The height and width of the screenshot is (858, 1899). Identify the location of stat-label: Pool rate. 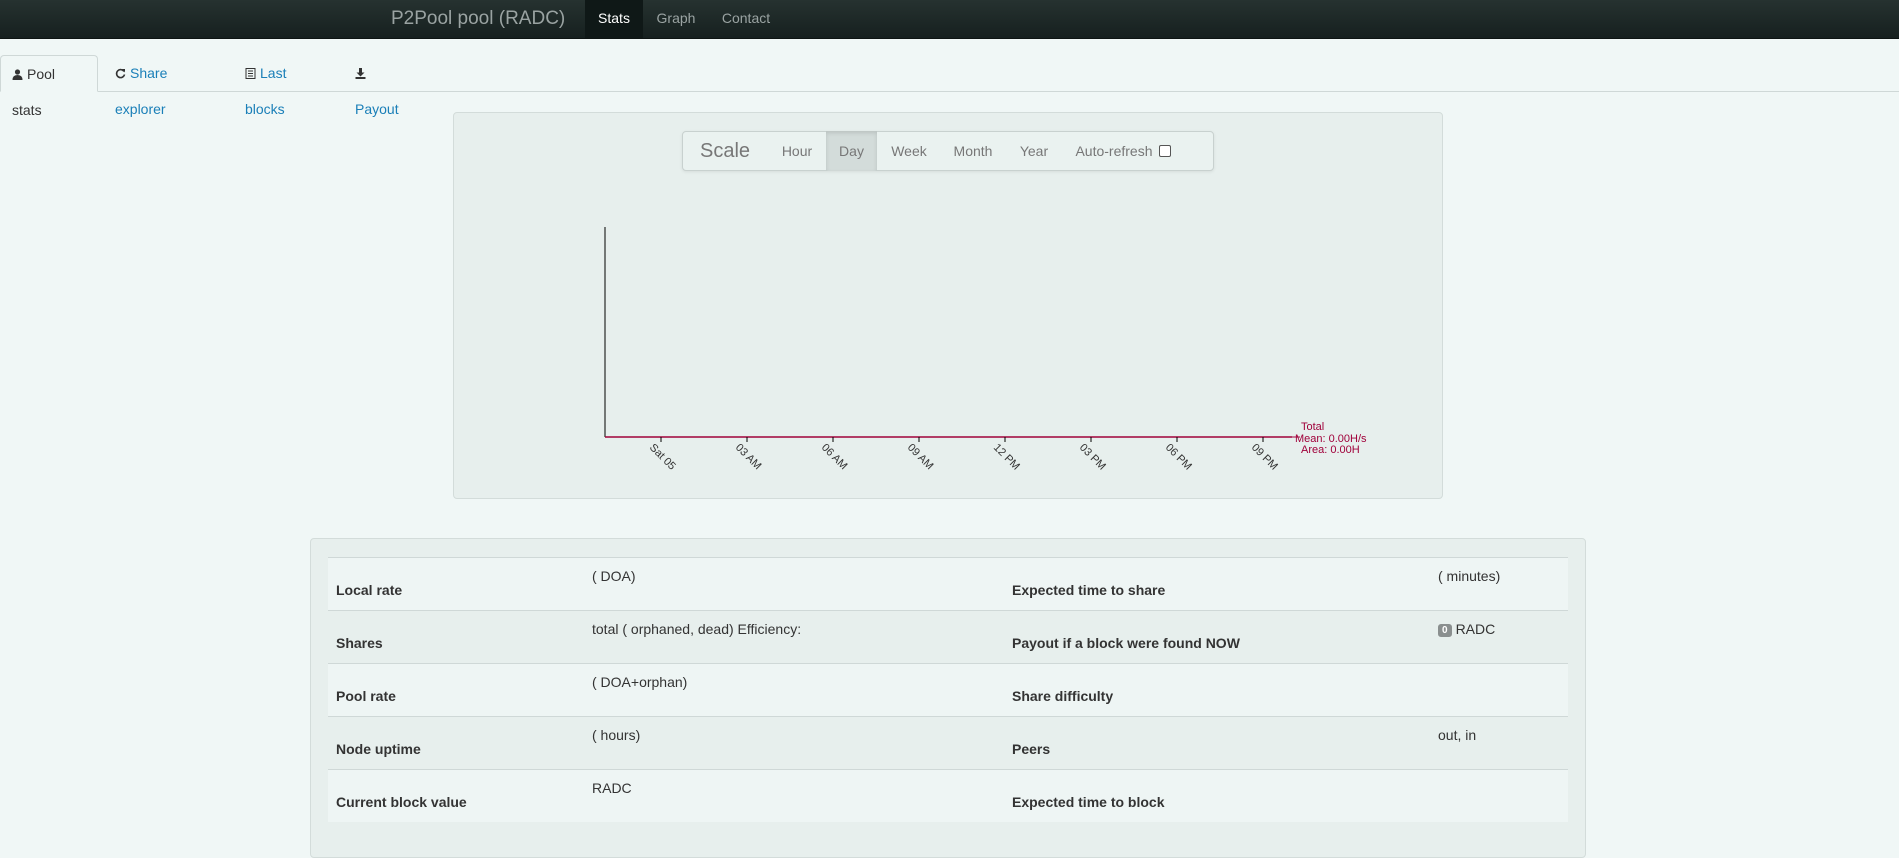
(366, 696).